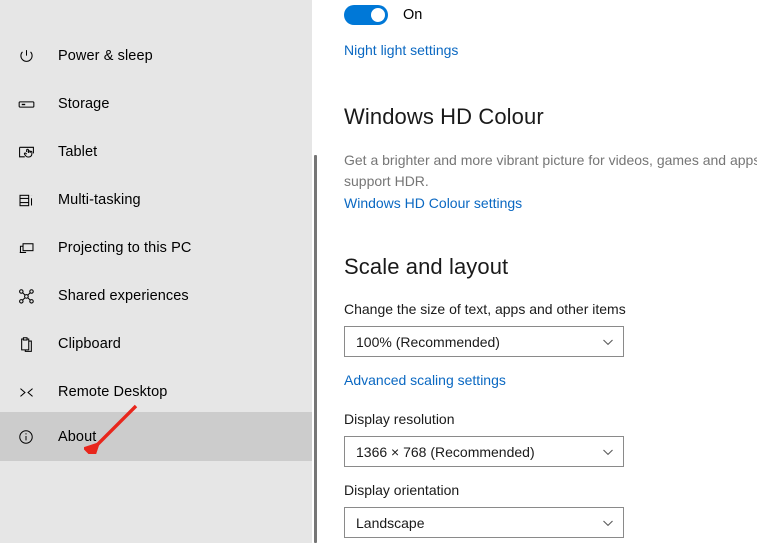 This screenshot has width=757, height=543. What do you see at coordinates (125, 248) in the screenshot?
I see `sidebar-item-label: Projecting to this PC` at bounding box center [125, 248].